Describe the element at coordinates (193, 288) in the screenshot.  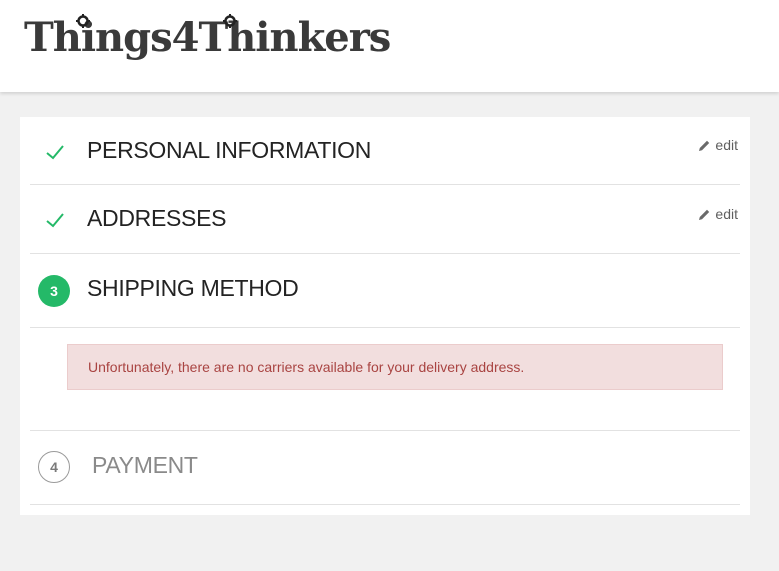
I see `step-title: SHIPPING METHOD` at that location.